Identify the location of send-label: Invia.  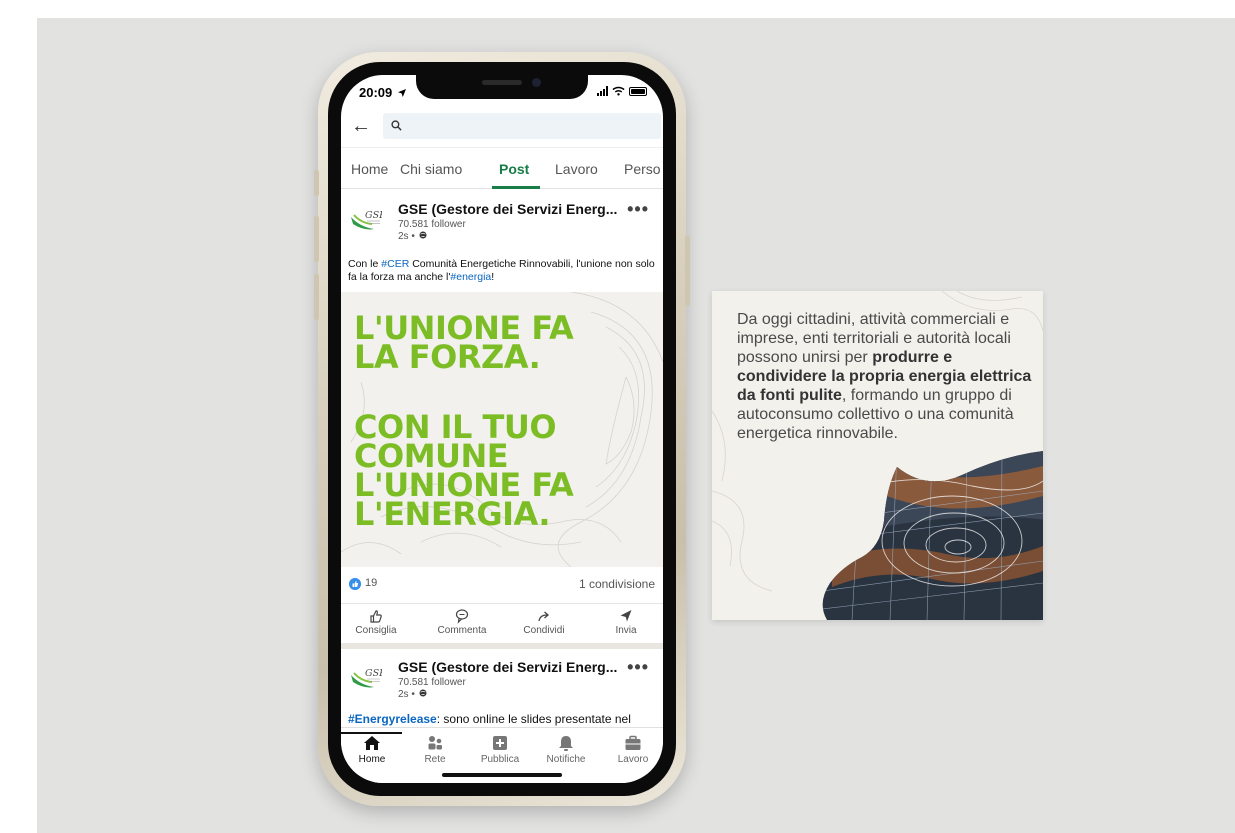
(626, 630).